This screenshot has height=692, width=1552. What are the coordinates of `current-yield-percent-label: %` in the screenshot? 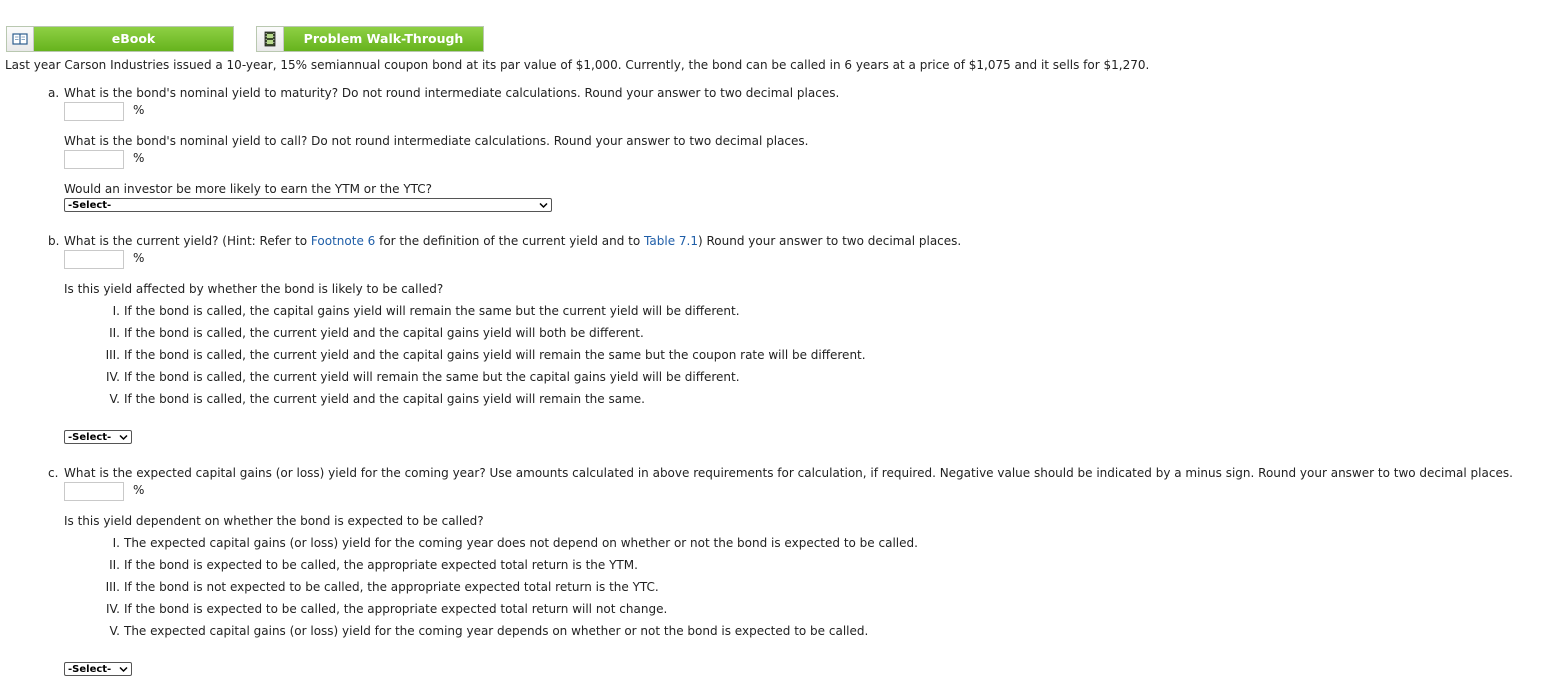 It's located at (139, 258).